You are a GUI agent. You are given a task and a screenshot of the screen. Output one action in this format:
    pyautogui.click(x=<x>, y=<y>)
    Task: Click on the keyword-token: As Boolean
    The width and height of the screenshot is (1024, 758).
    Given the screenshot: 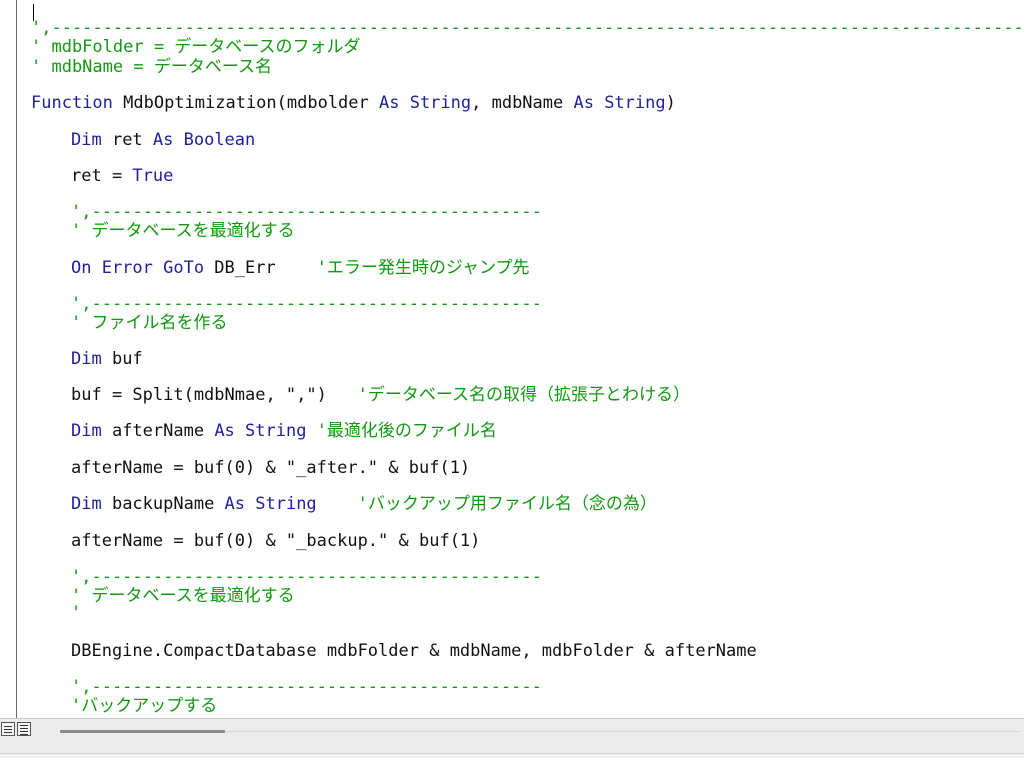 What is the action you would take?
    pyautogui.click(x=204, y=140)
    